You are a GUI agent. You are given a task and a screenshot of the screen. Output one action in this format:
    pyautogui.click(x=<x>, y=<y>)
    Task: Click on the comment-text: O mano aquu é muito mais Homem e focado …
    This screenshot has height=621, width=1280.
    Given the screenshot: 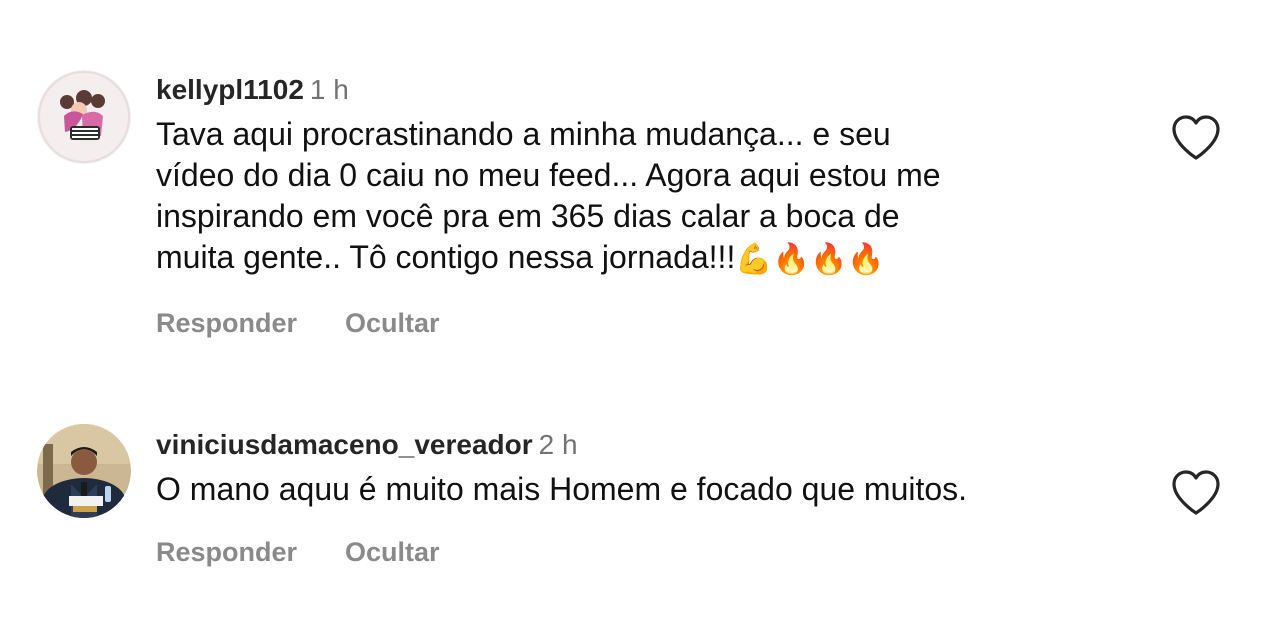 What is the action you would take?
    pyautogui.click(x=562, y=489)
    